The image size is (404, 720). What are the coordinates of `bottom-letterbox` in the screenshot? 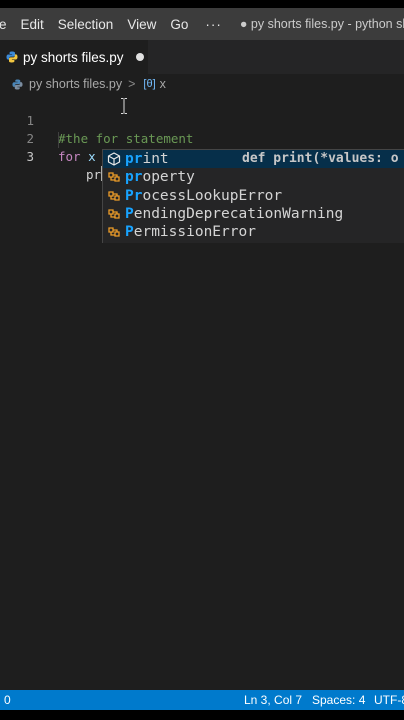 It's located at (202, 715).